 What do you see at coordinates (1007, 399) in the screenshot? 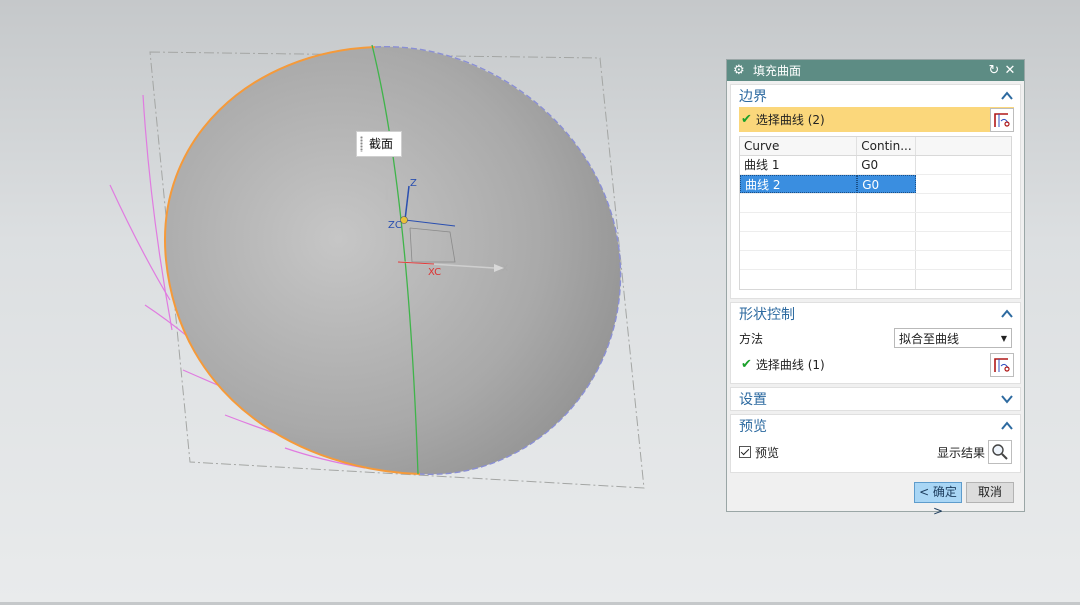
I see `chevron-down-icon` at bounding box center [1007, 399].